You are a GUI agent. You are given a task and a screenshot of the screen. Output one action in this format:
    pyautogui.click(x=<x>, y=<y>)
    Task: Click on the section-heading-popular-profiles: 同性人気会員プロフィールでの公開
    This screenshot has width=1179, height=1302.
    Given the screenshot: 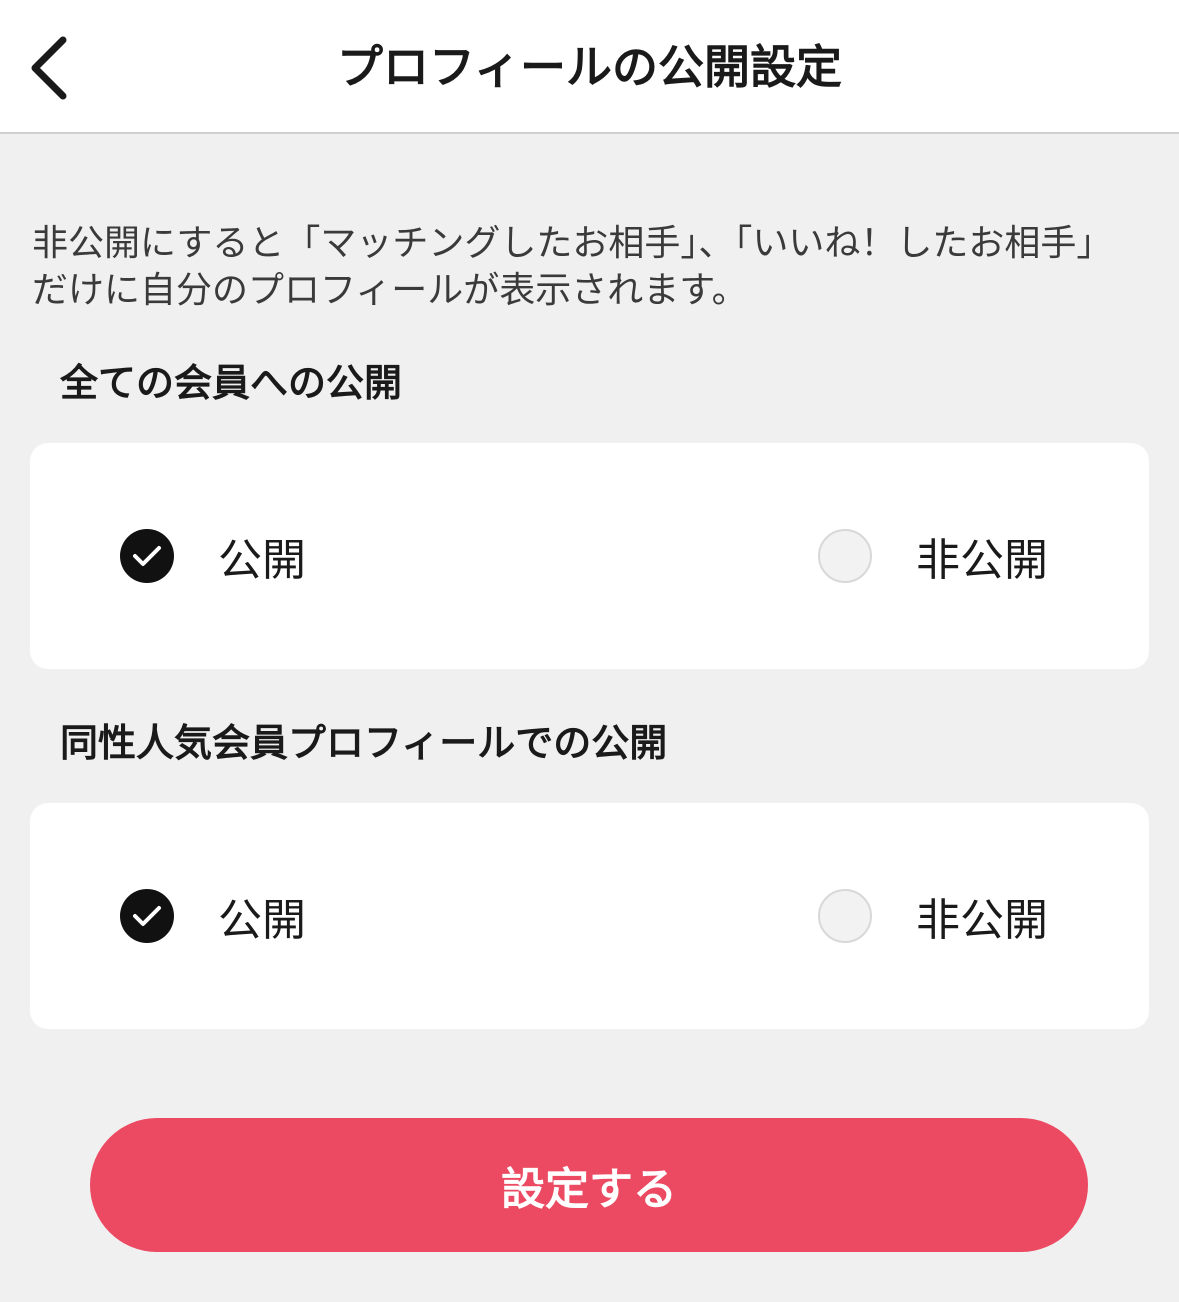 What is the action you would take?
    pyautogui.click(x=364, y=743)
    